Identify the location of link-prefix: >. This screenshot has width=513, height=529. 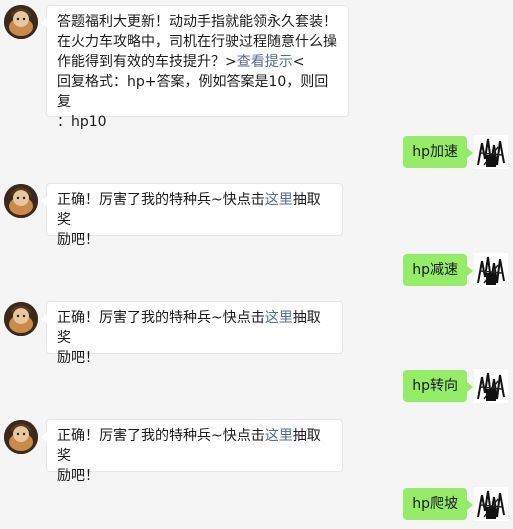
(231, 62).